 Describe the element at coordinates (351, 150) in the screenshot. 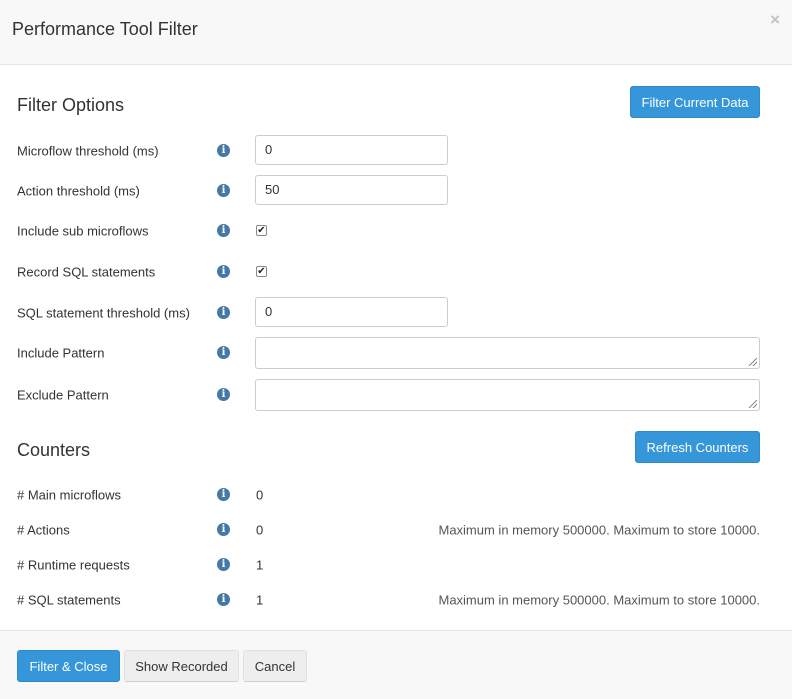

I see `microflow-threshold-input: 0` at that location.